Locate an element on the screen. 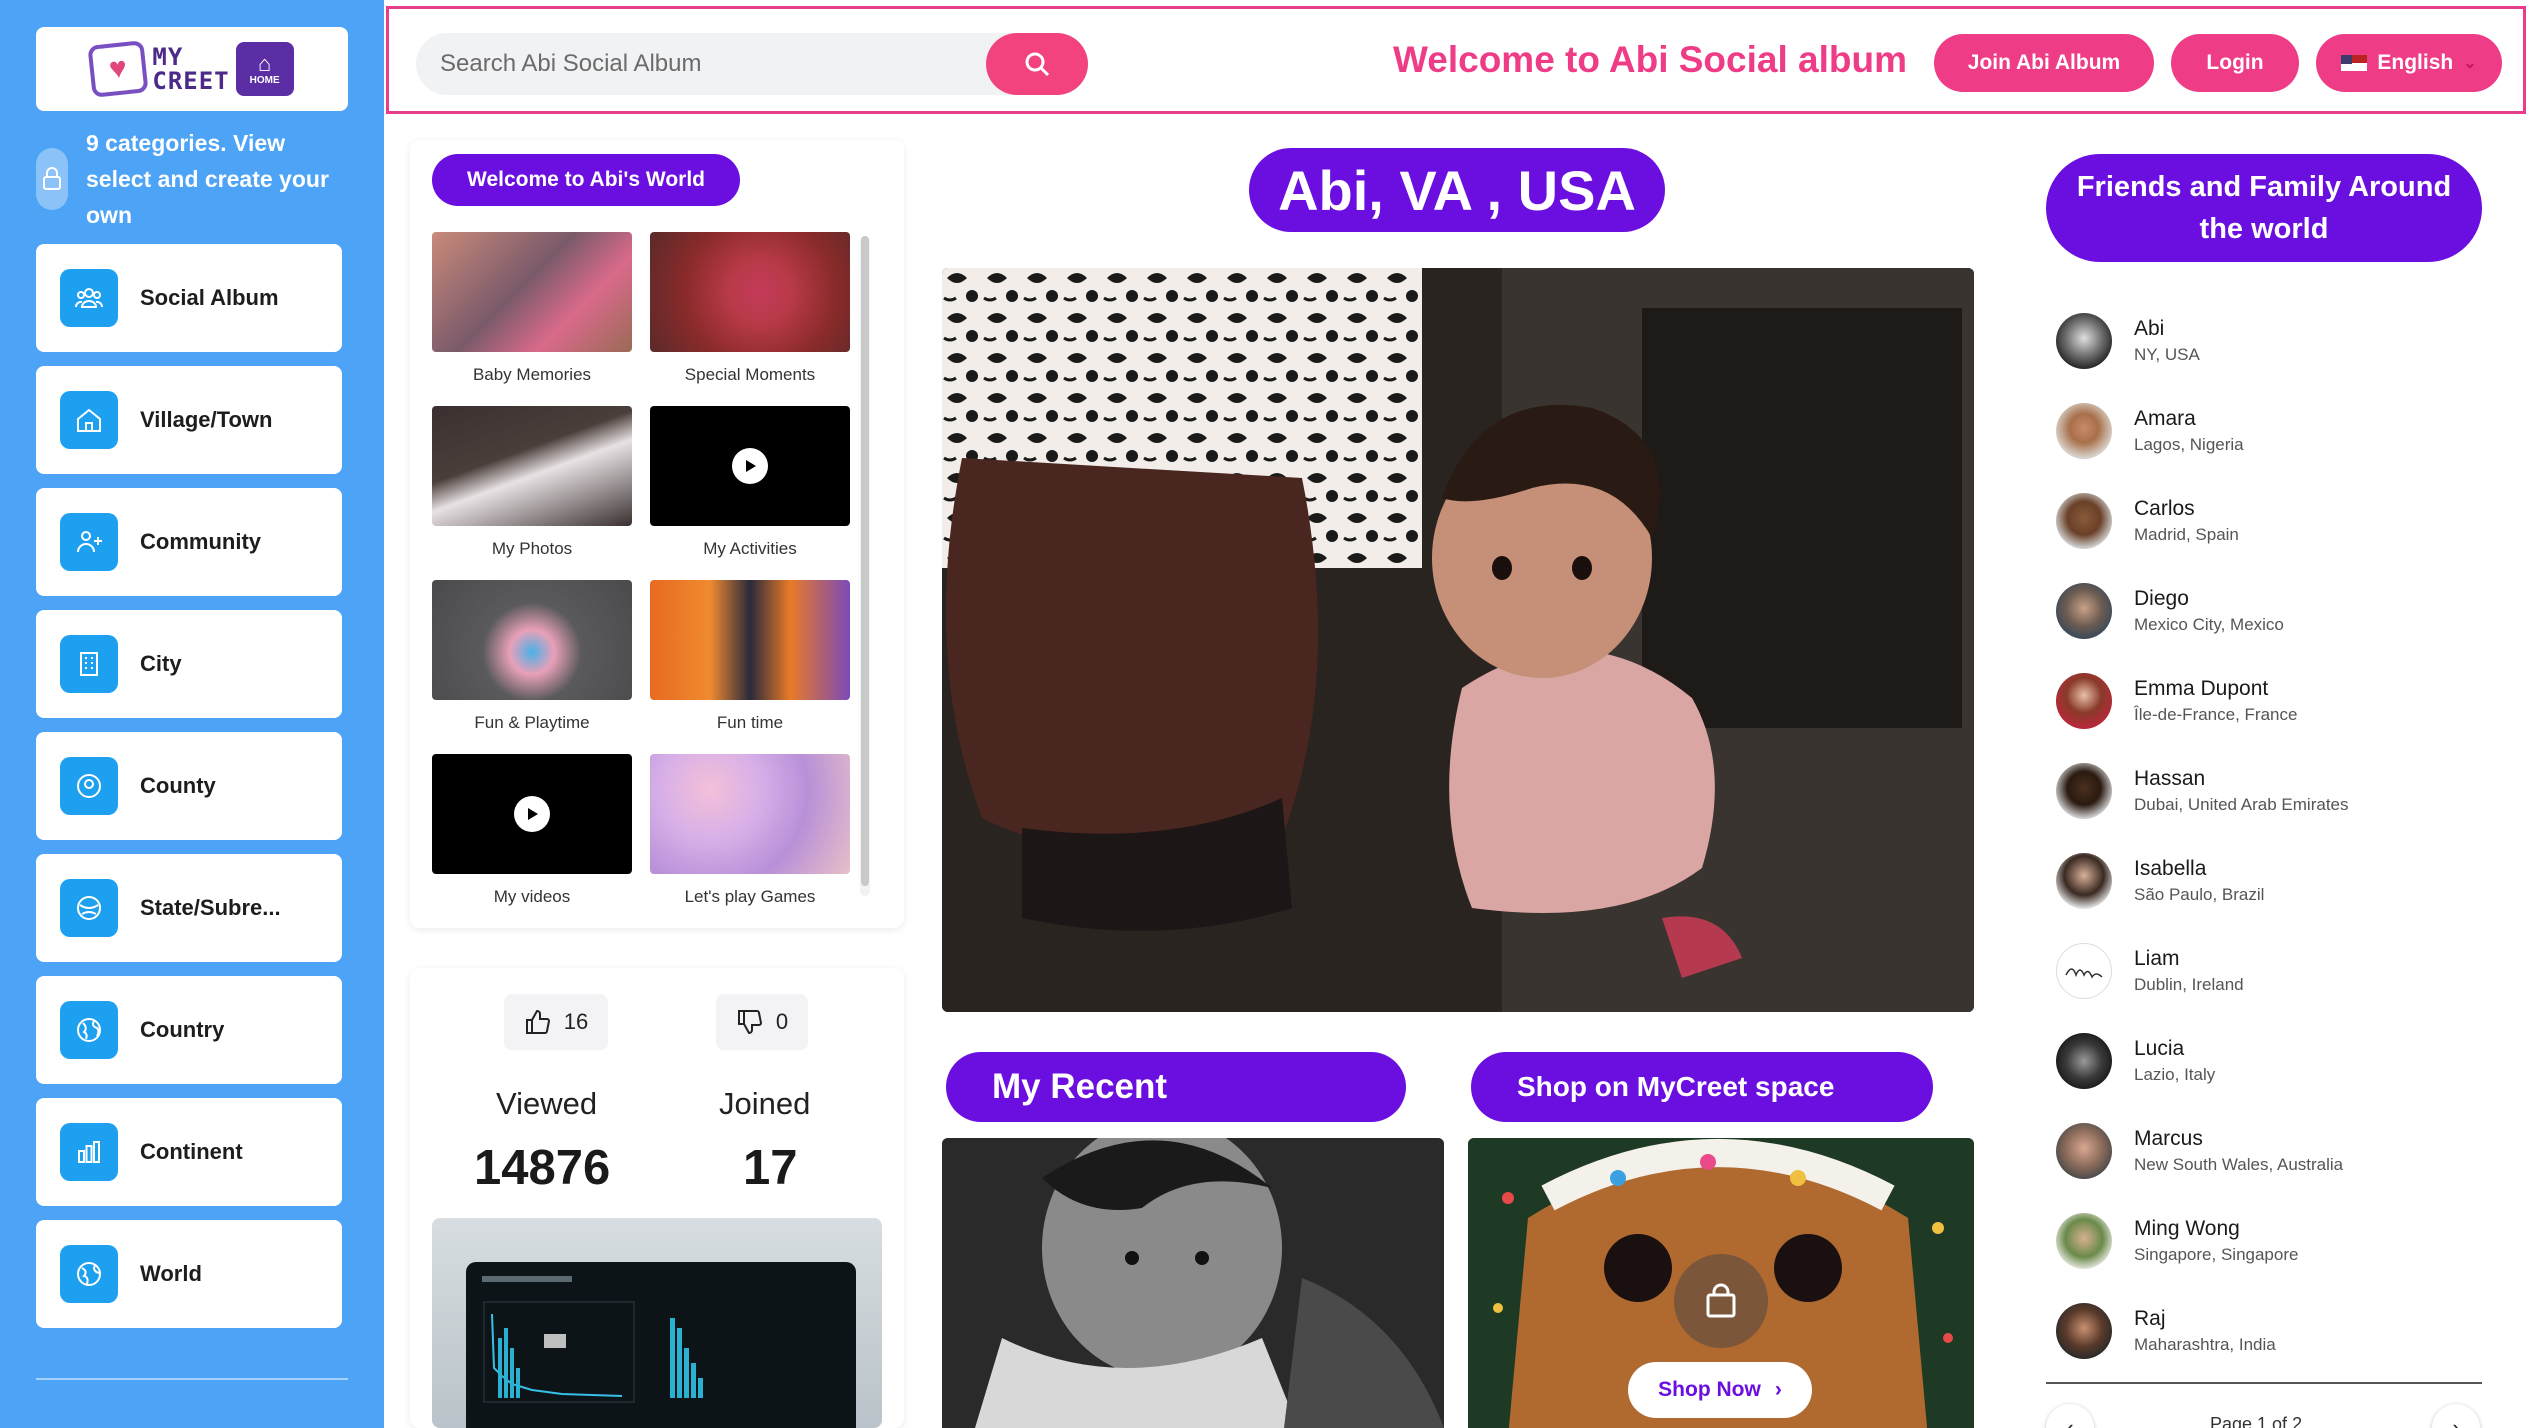 This screenshot has height=1428, width=2530. thumbs-down-icon is located at coordinates (749, 1022).